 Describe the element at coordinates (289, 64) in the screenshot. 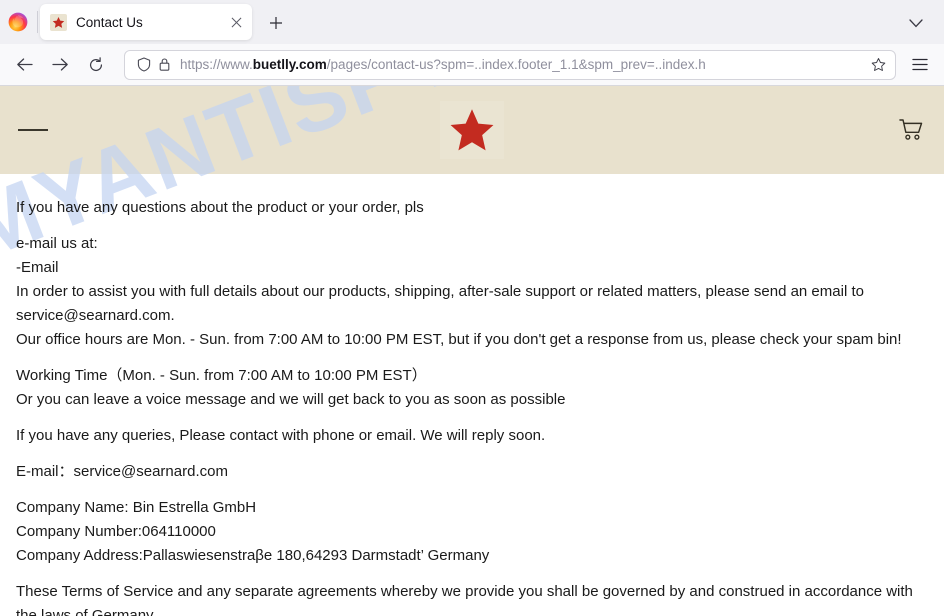

I see `url-host: buetlly.com` at that location.